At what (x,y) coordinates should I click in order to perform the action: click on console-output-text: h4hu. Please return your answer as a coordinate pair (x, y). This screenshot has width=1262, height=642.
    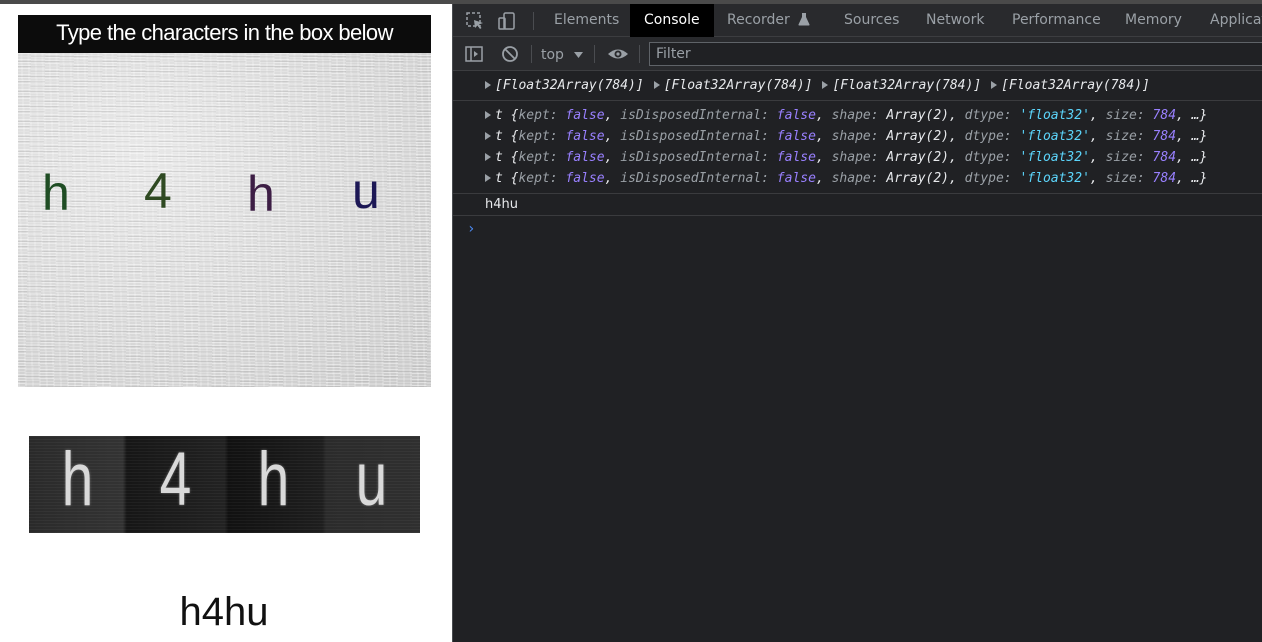
    Looking at the image, I should click on (857, 205).